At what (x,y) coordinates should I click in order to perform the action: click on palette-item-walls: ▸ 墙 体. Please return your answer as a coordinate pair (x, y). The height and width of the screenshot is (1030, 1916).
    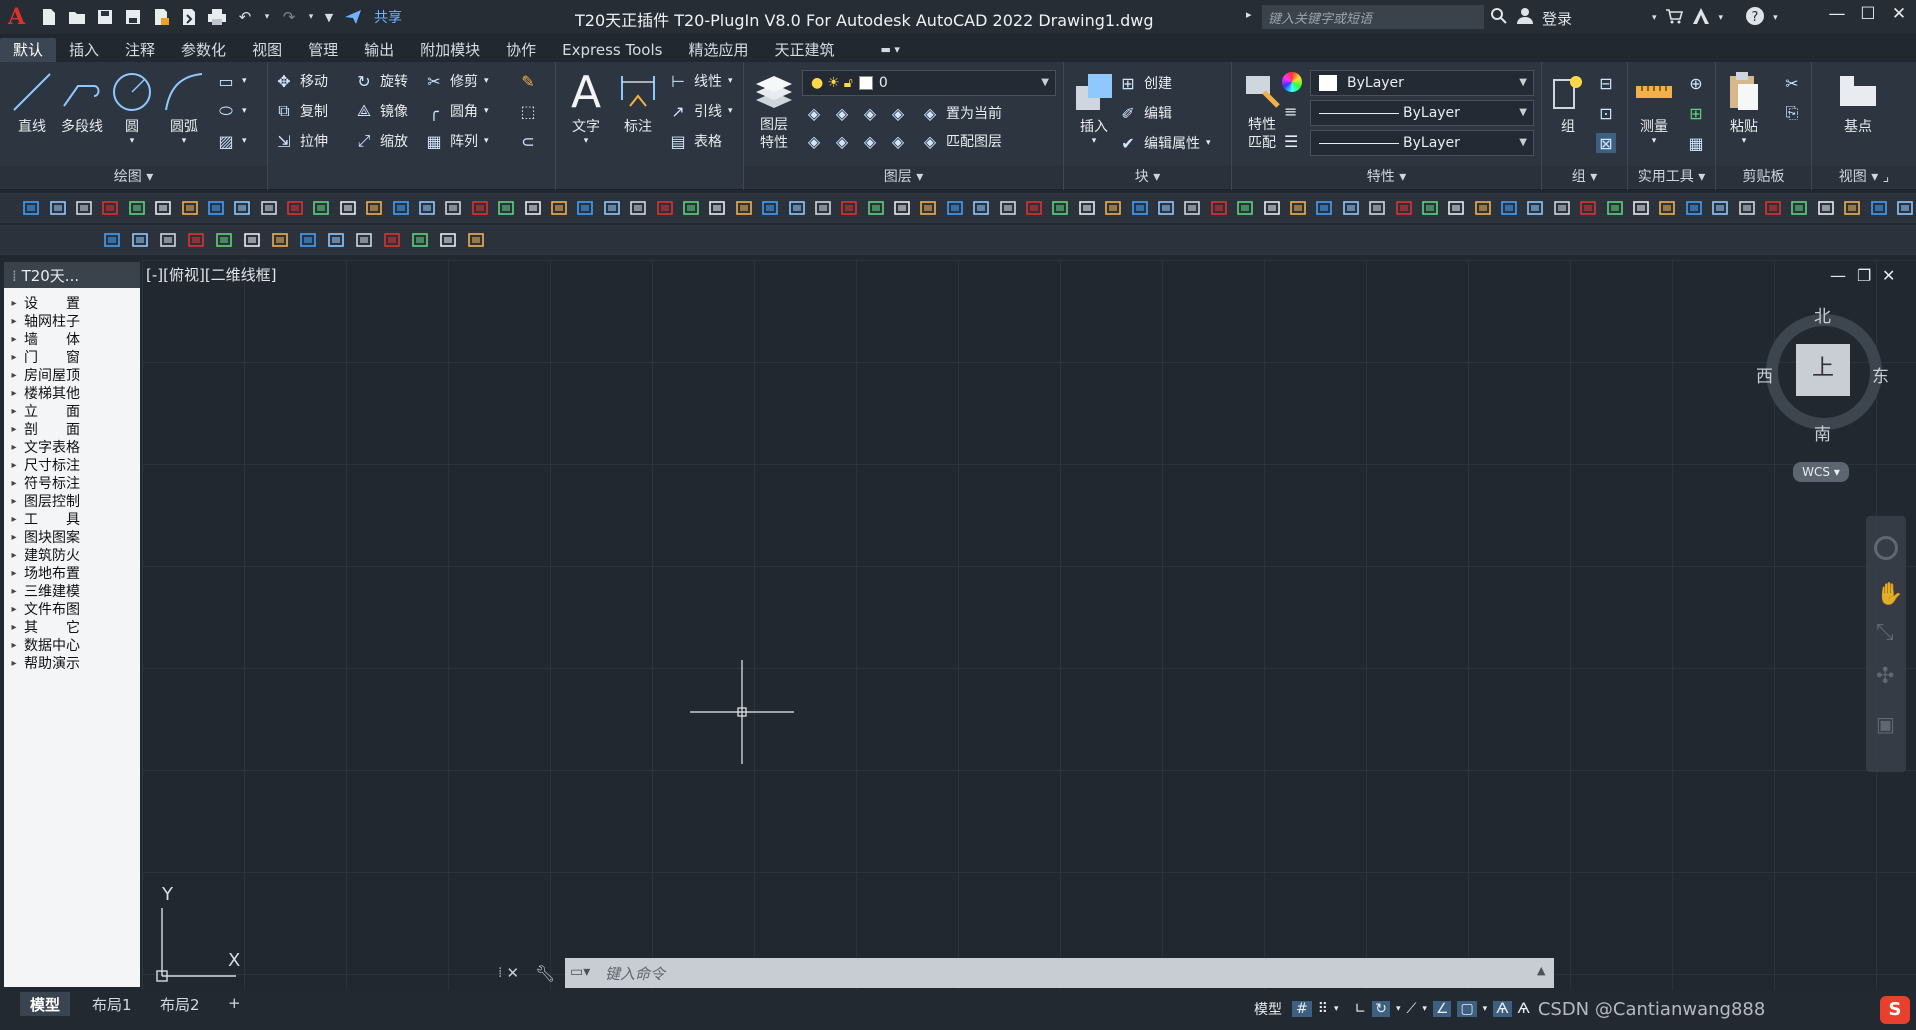
    Looking at the image, I should click on (72, 339).